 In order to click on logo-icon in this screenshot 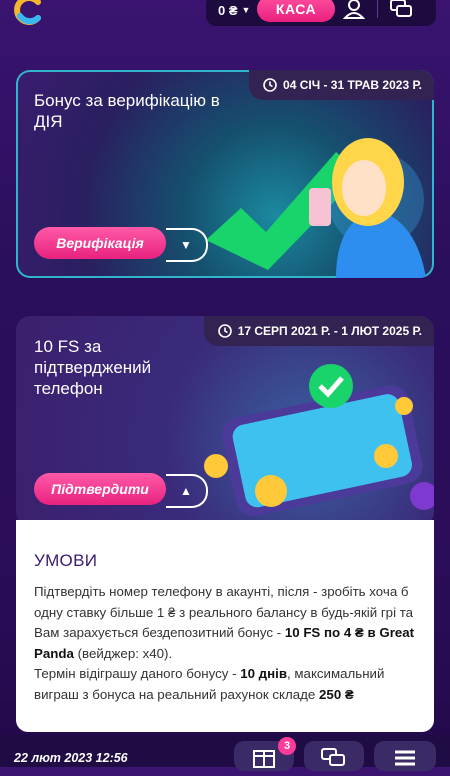, I will do `click(28, 14)`.